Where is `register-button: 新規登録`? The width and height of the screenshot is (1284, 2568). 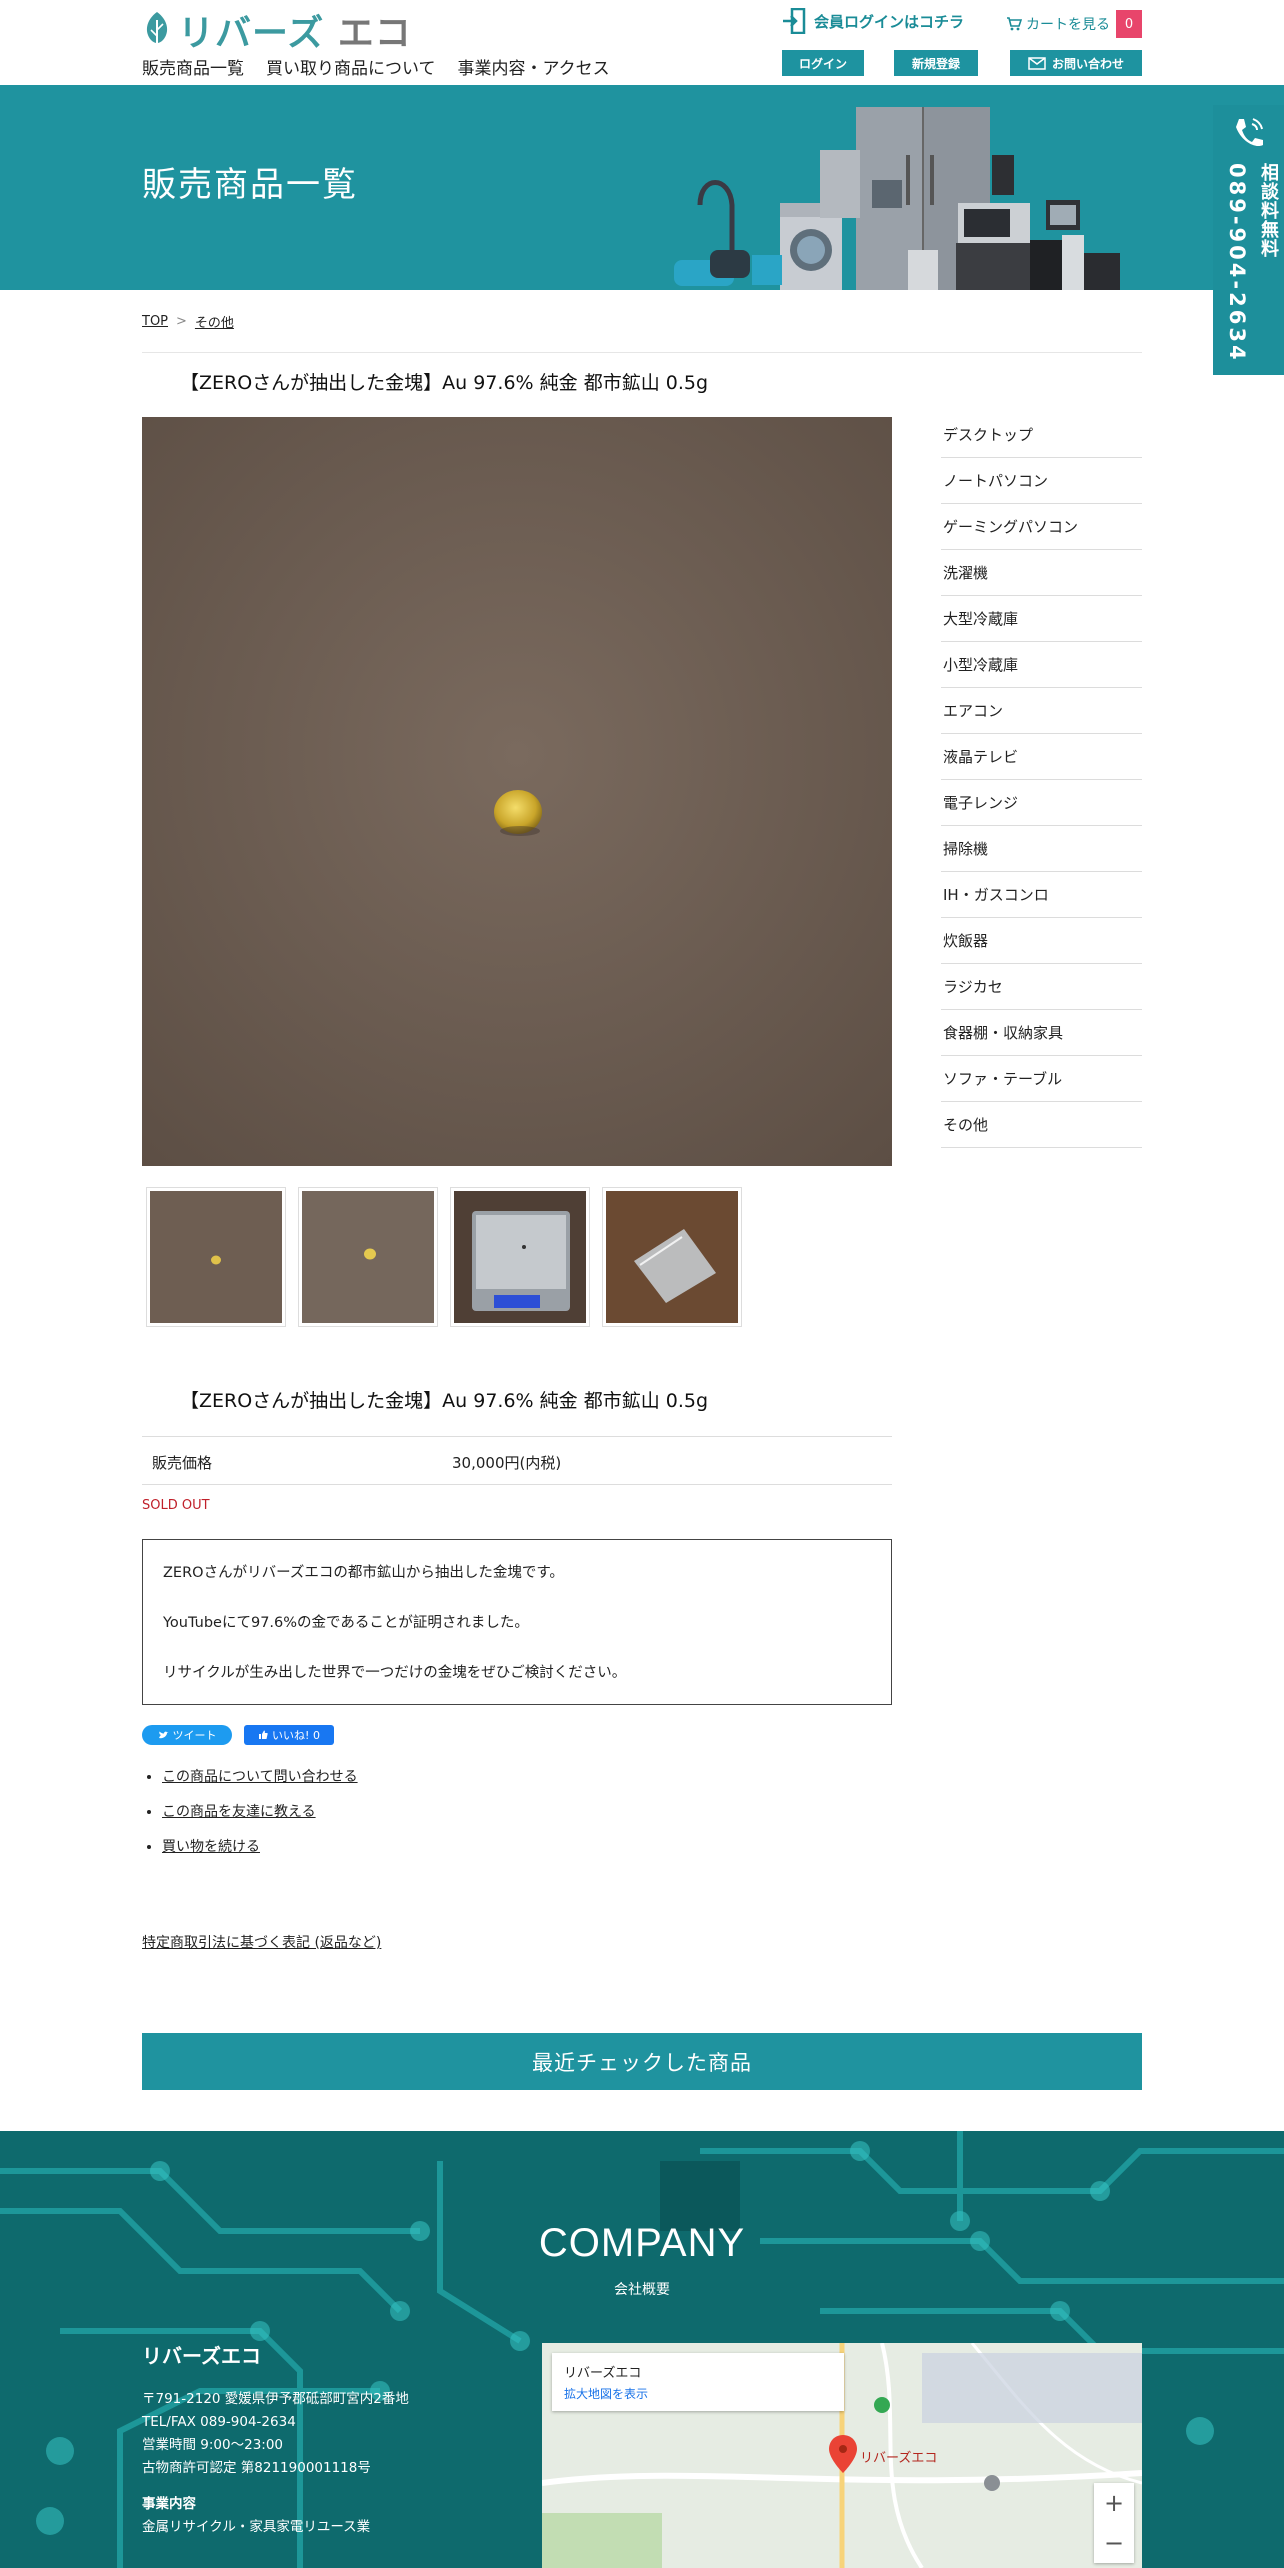
register-button: 新規登録 is located at coordinates (936, 63).